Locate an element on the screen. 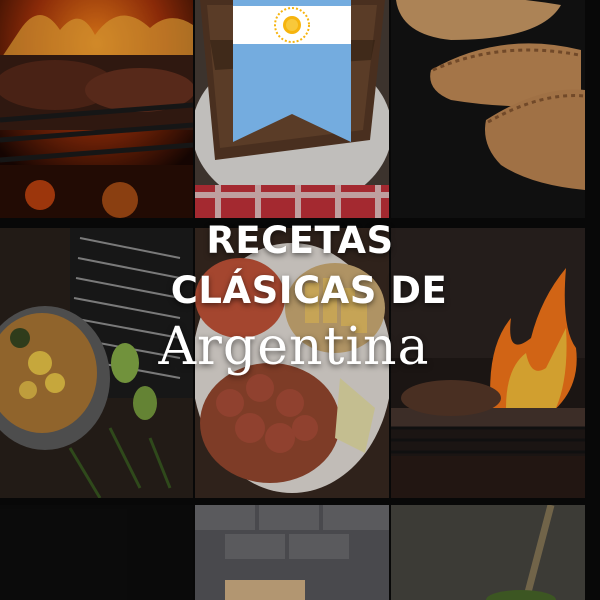 The width and height of the screenshot is (600, 600). title-line-argentina: Argentina is located at coordinates (294, 347).